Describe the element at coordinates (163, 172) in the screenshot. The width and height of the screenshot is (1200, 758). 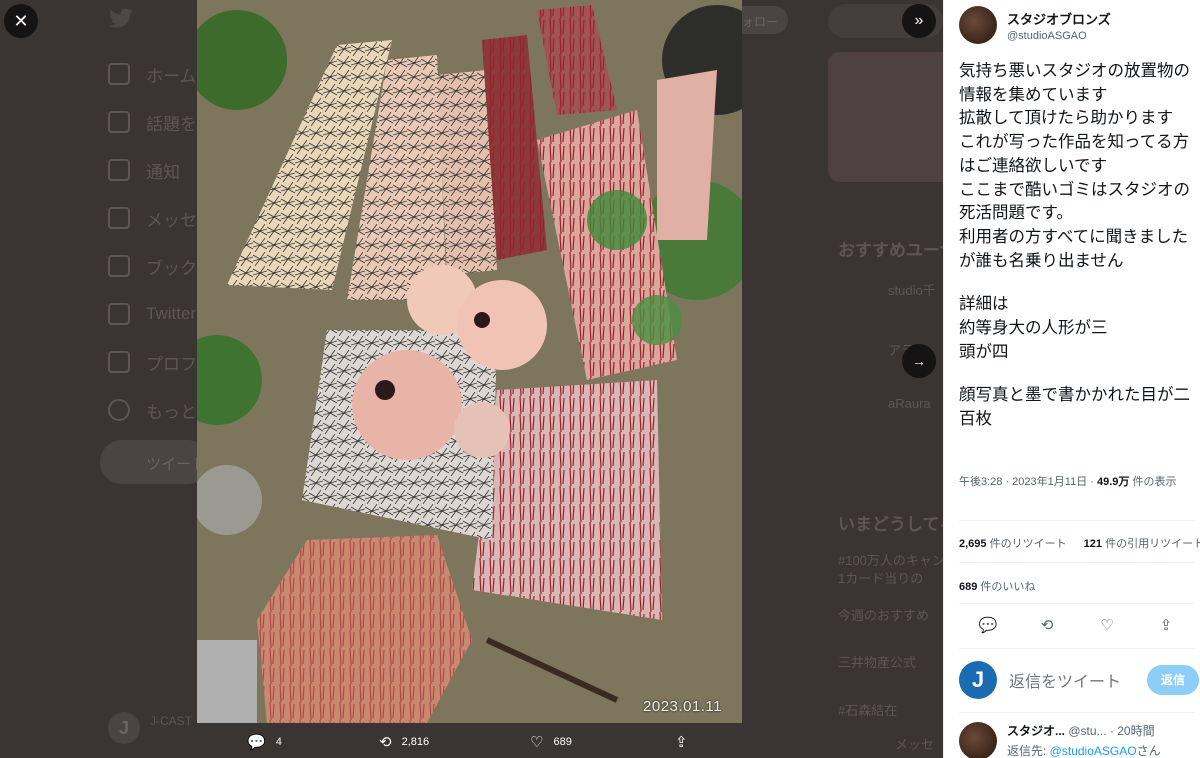
I see `bg-nav-label: 通知` at that location.